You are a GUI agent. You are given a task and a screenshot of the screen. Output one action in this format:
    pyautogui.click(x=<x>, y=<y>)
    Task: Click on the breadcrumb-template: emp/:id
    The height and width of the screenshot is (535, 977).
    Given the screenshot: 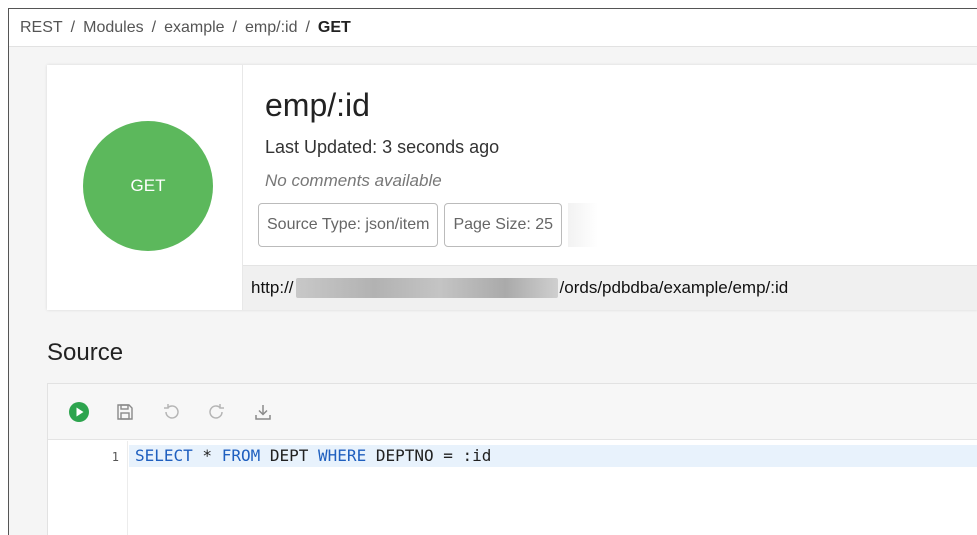 What is the action you would take?
    pyautogui.click(x=271, y=28)
    